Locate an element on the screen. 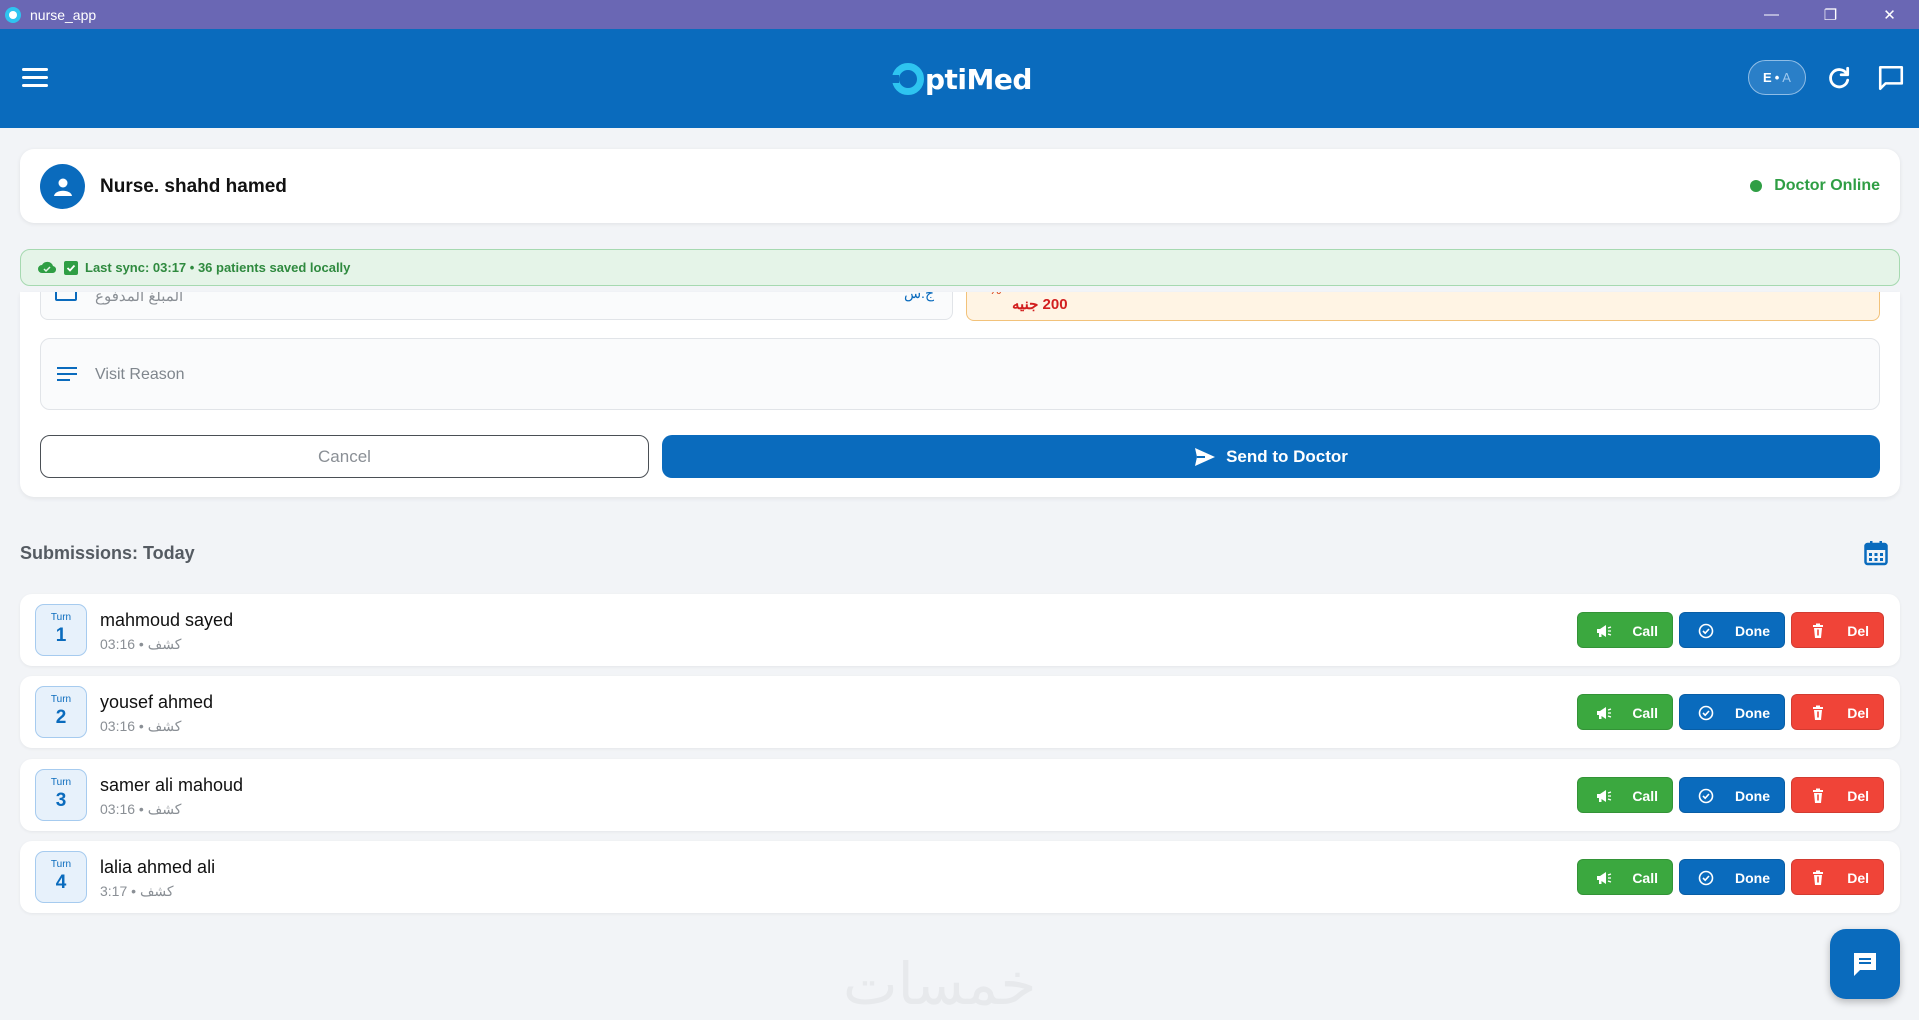 This screenshot has width=1919, height=1020. notes-icon is located at coordinates (67, 376).